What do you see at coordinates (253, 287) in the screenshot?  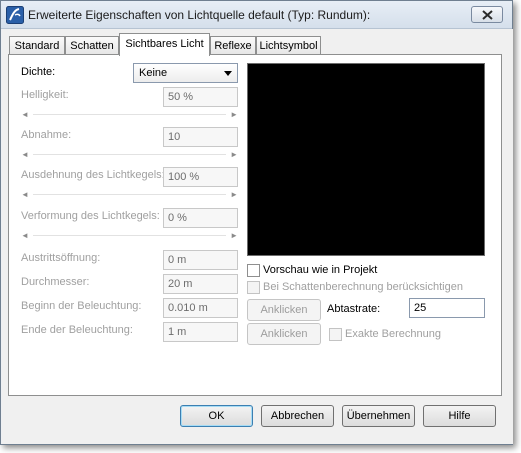 I see `schatten-checkbox` at bounding box center [253, 287].